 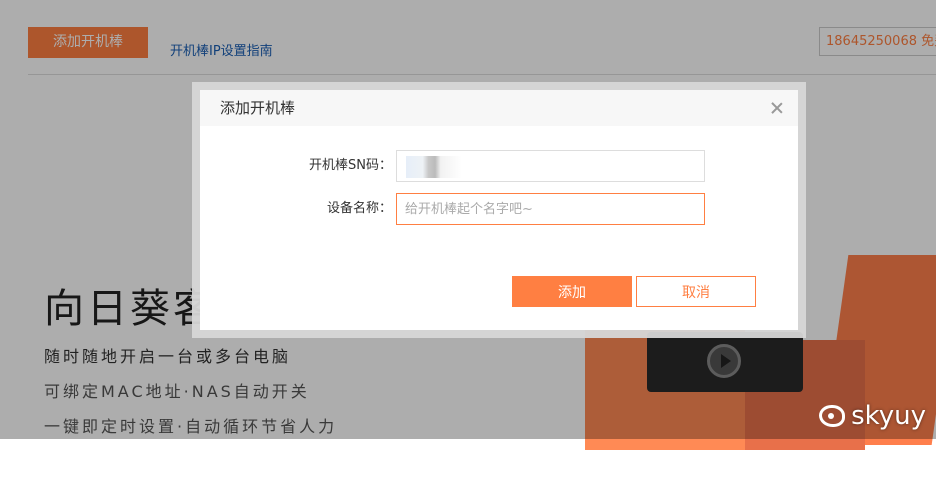 What do you see at coordinates (258, 108) in the screenshot?
I see `dialog-title: 添加开机棒` at bounding box center [258, 108].